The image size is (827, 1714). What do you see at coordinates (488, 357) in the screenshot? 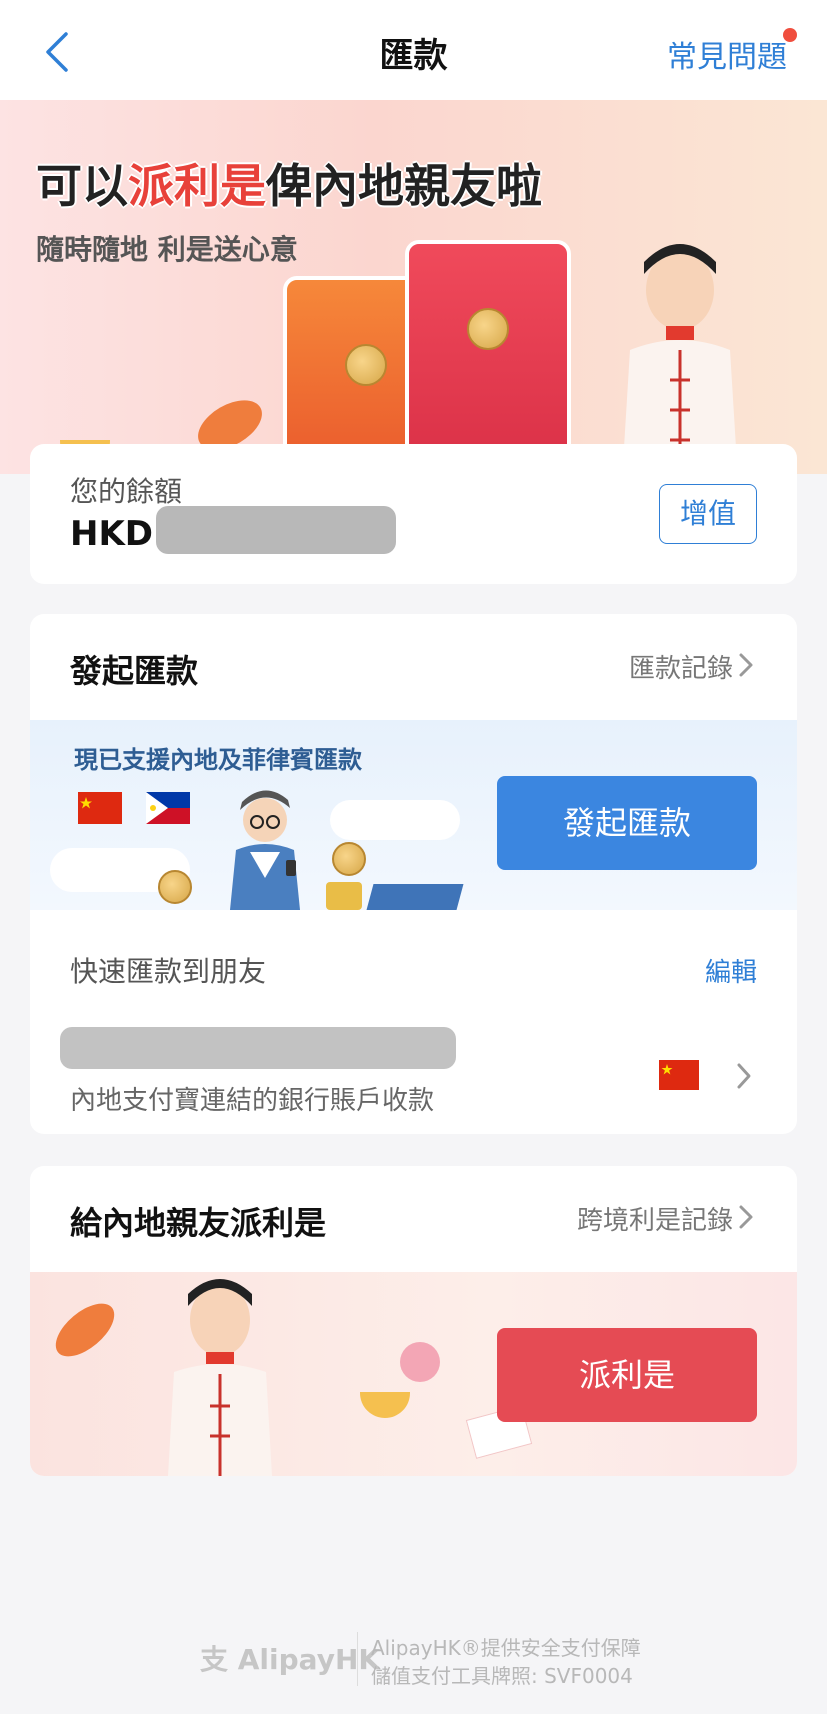
I see `red-packet-illustration` at bounding box center [488, 357].